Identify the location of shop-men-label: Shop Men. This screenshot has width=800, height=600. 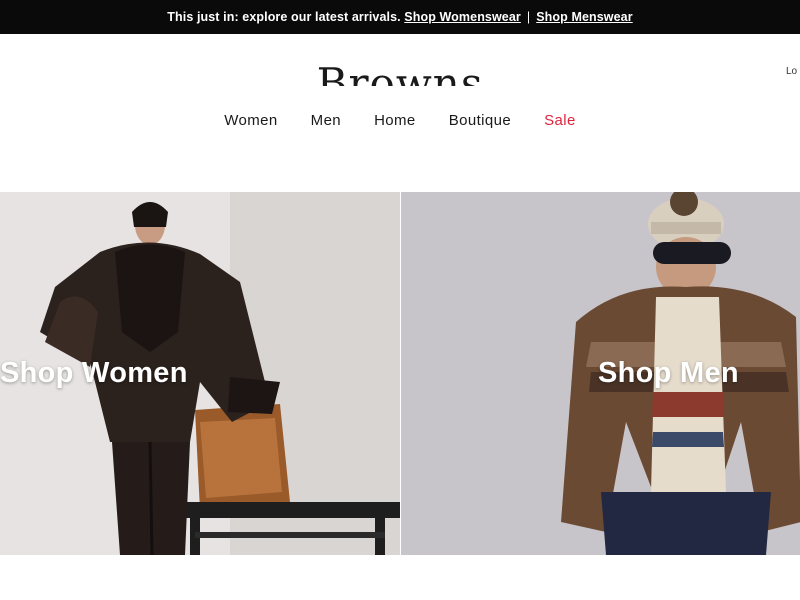
(668, 373).